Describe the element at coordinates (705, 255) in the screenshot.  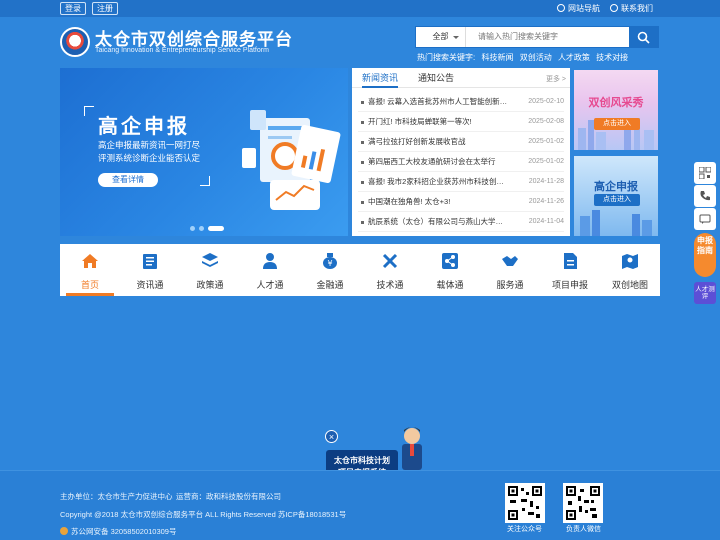
I see `apply-guide-button: 申报指南` at that location.